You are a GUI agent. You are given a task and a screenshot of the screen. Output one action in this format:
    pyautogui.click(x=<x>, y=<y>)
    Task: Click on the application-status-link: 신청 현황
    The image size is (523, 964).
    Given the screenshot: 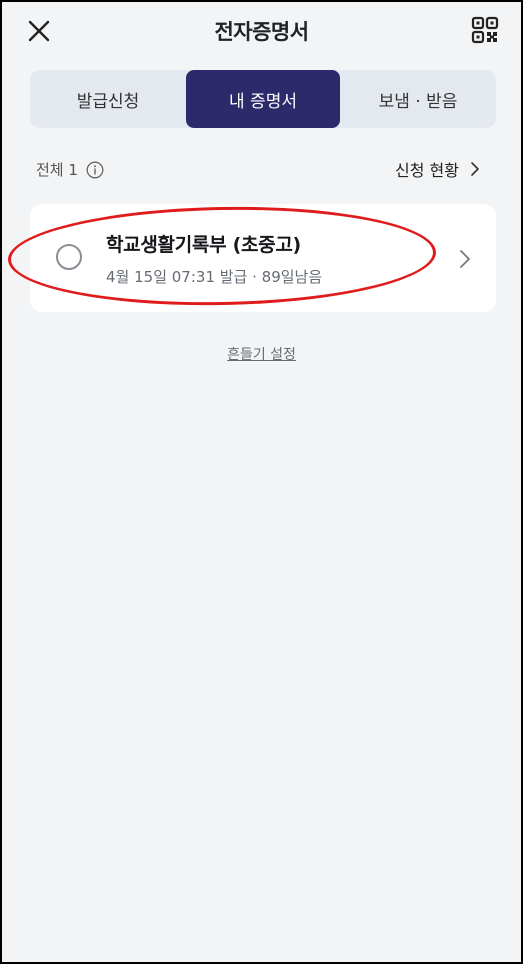 What is the action you would take?
    pyautogui.click(x=439, y=169)
    